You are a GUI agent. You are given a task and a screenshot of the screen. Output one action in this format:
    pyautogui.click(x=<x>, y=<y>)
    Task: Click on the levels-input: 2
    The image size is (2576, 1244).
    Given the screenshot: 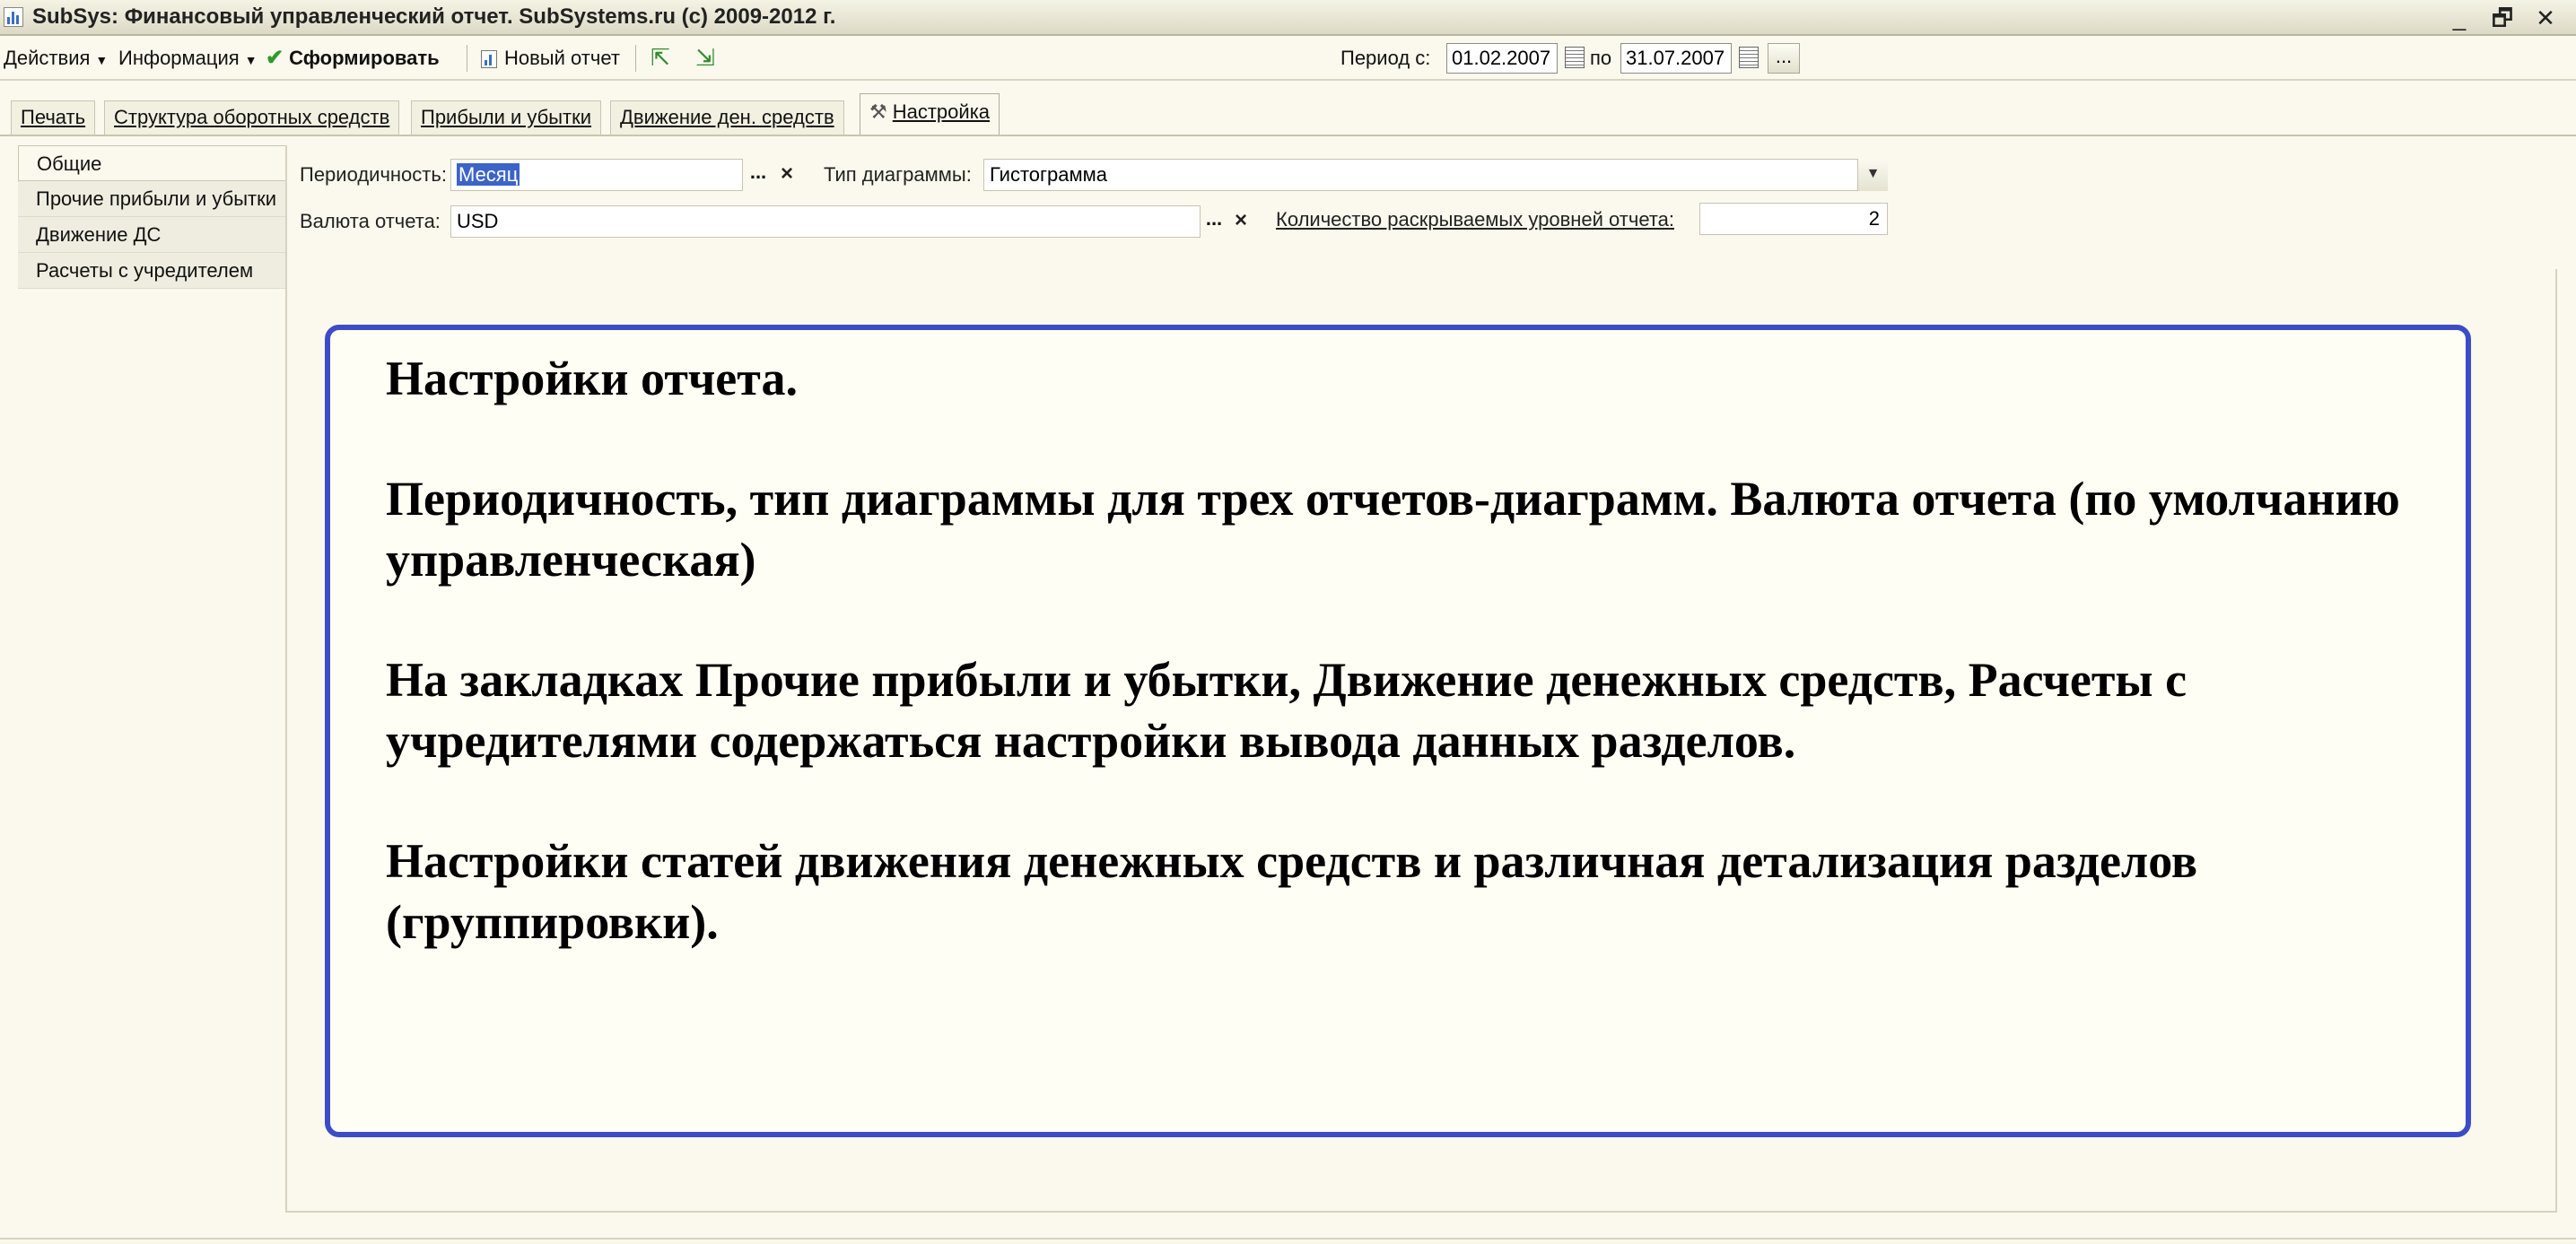 What is the action you would take?
    pyautogui.click(x=1794, y=219)
    